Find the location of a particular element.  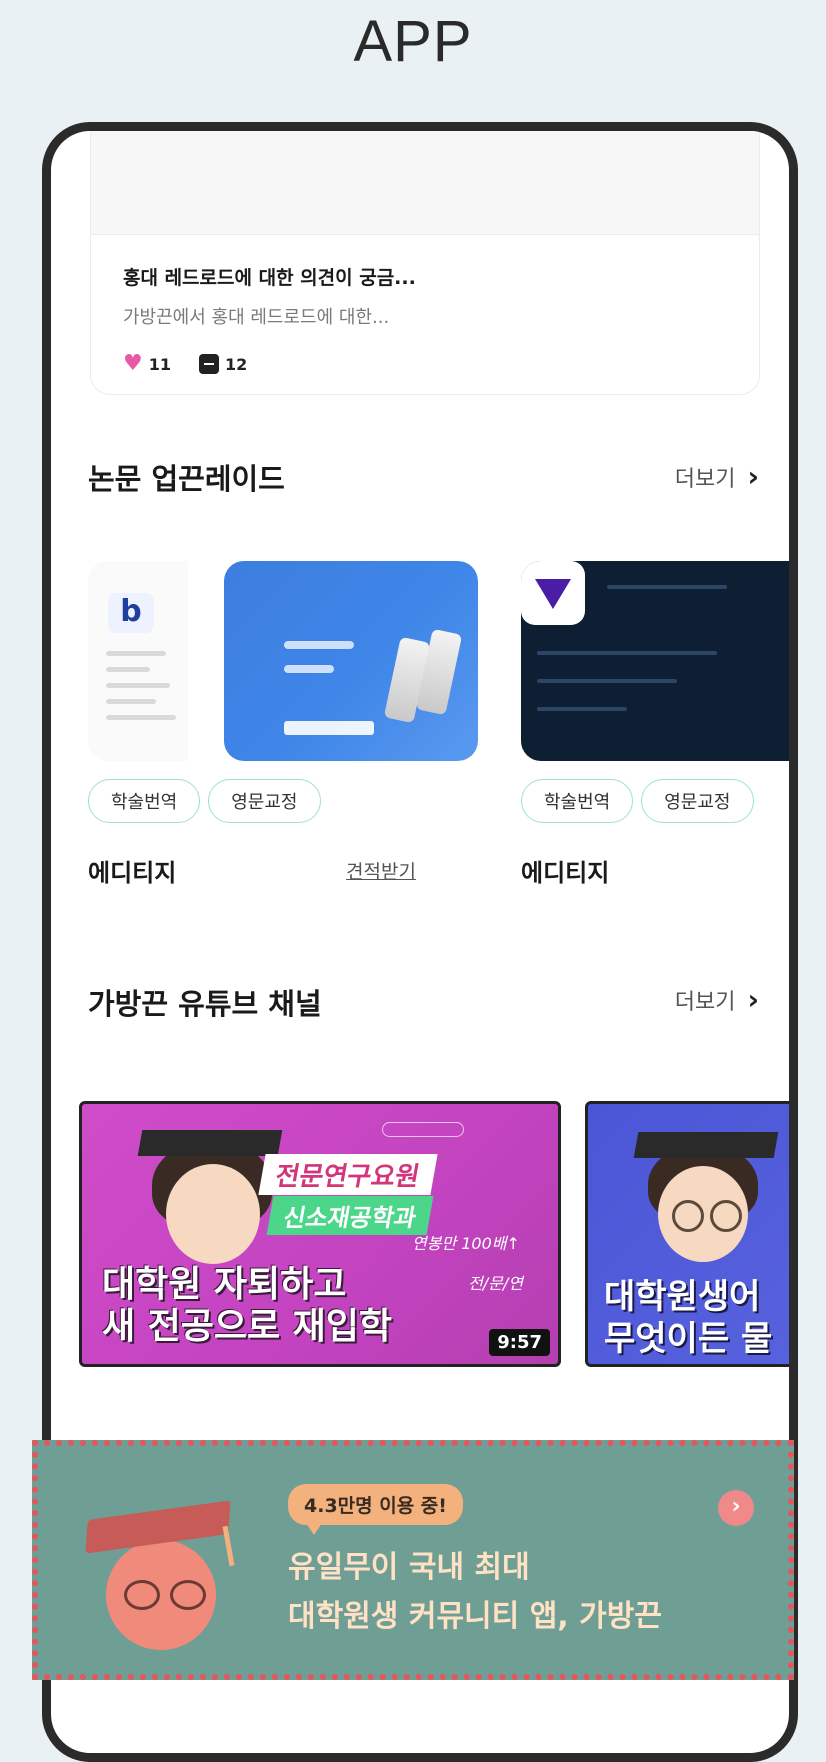

service-thumbnail: b is located at coordinates (283, 661).